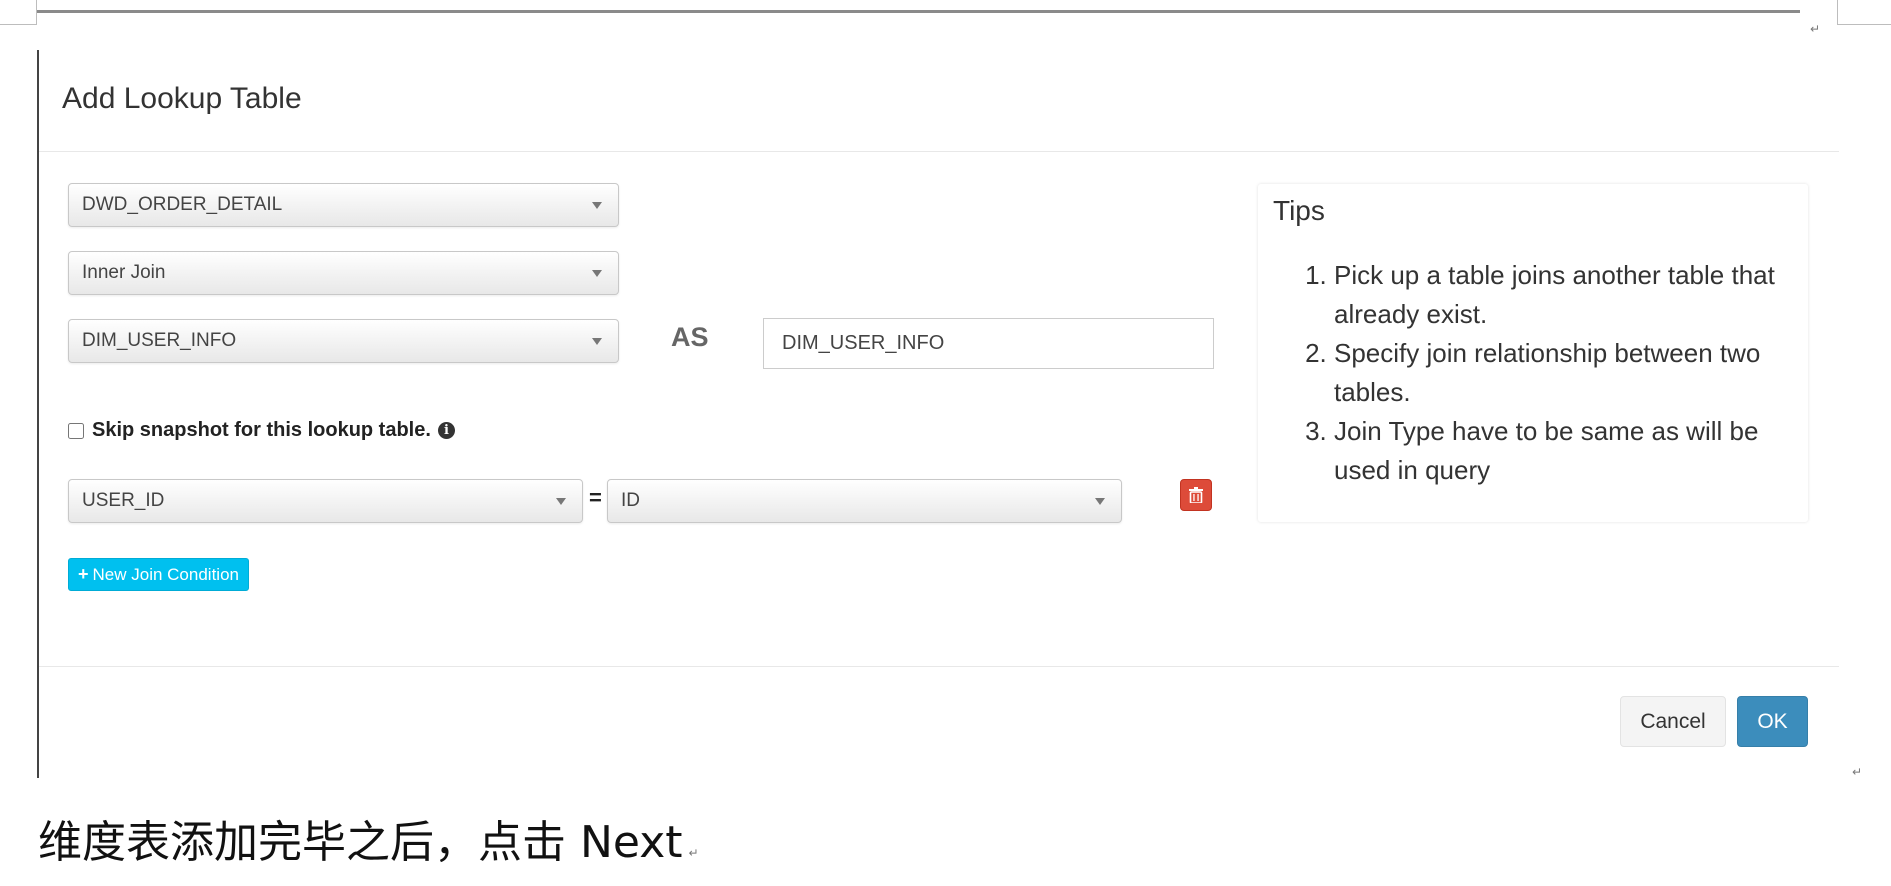 Image resolution: width=1891 pixels, height=886 pixels. Describe the element at coordinates (182, 204) in the screenshot. I see `fact-table-select-value: DWD_ORDER_DETAIL` at that location.